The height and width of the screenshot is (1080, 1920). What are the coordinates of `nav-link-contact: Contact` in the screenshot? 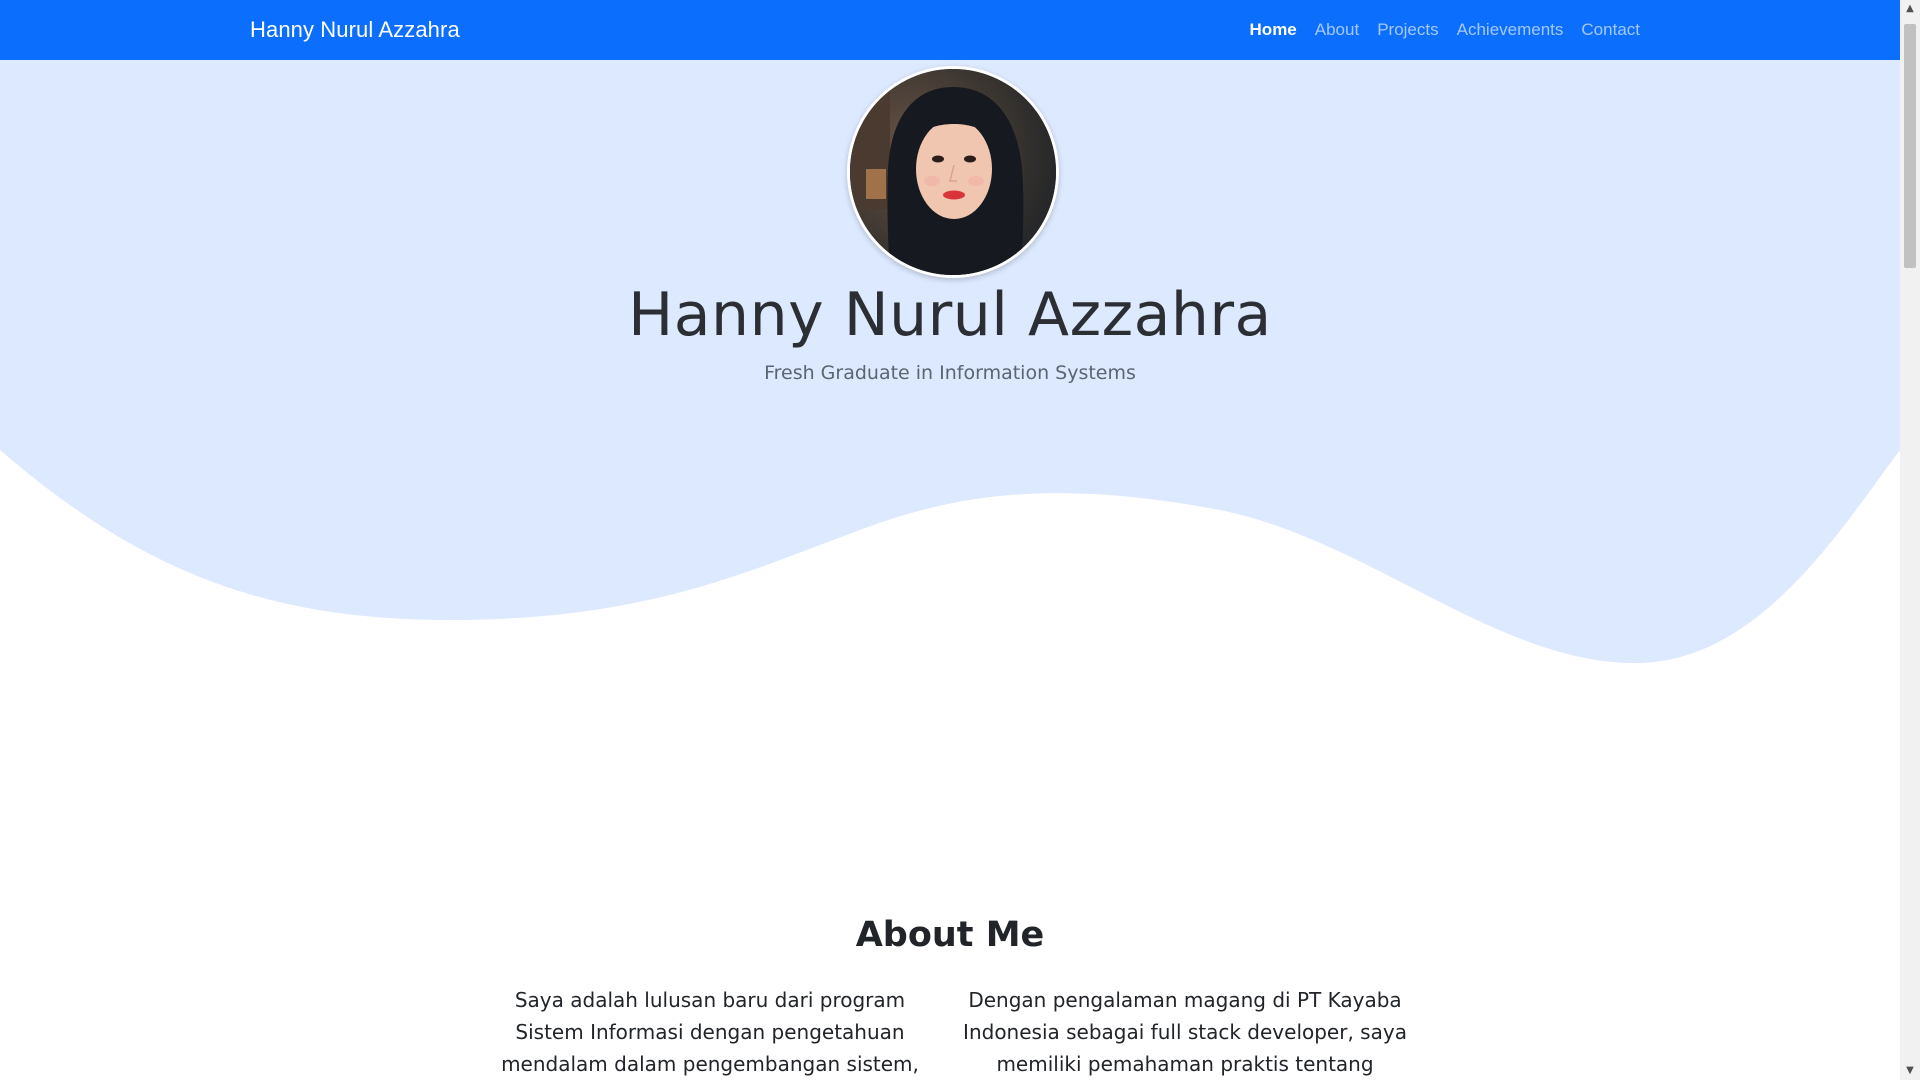 It's located at (1610, 30).